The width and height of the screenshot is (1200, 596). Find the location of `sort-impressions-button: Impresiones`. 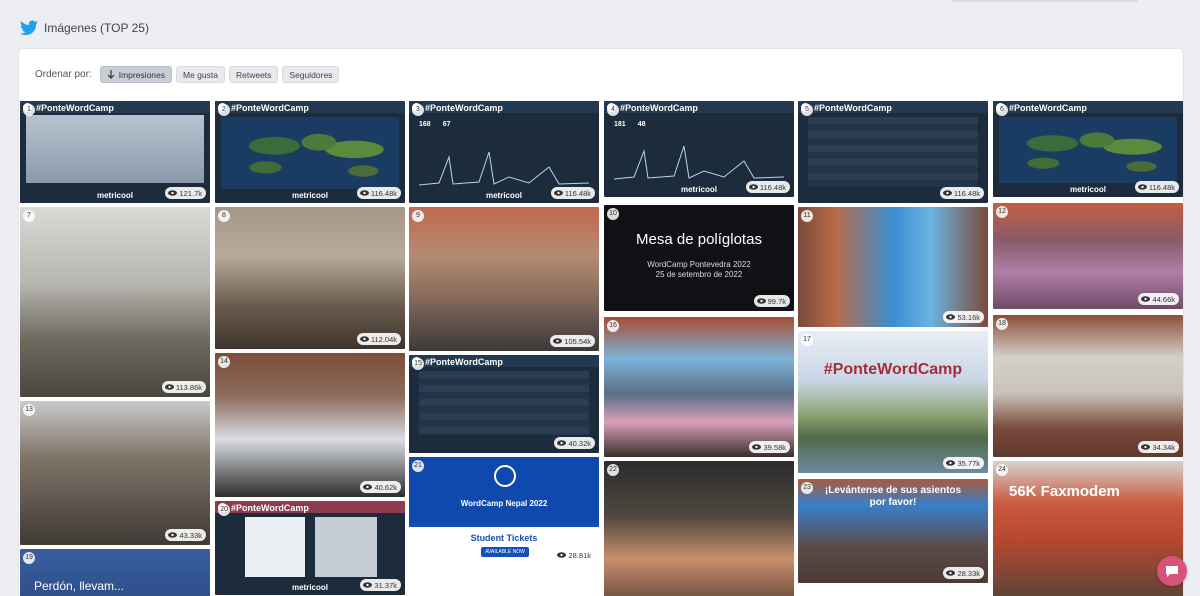

sort-impressions-button: Impresiones is located at coordinates (136, 74).